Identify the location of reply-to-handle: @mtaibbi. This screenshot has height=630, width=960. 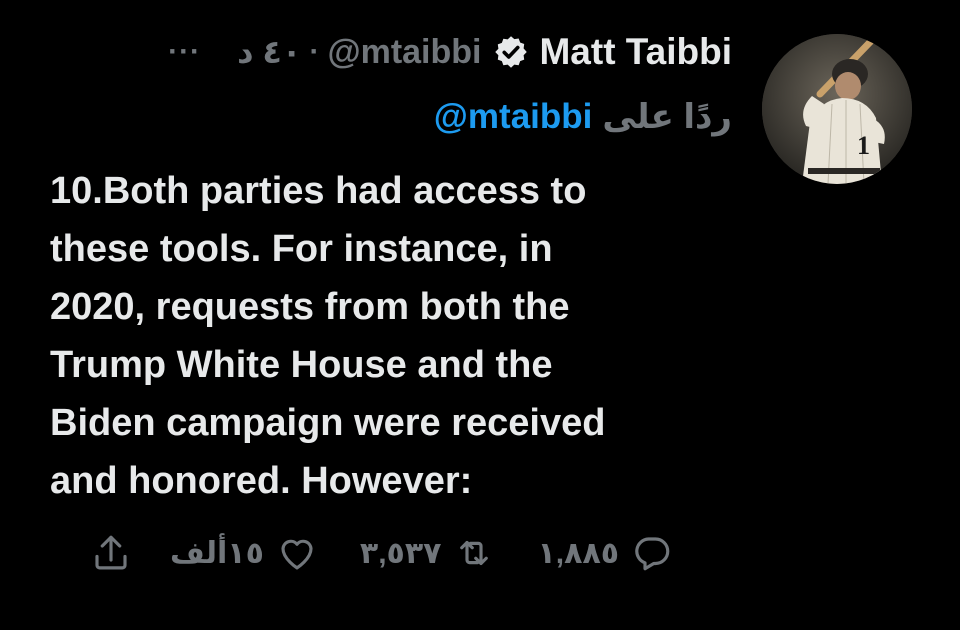
(513, 117).